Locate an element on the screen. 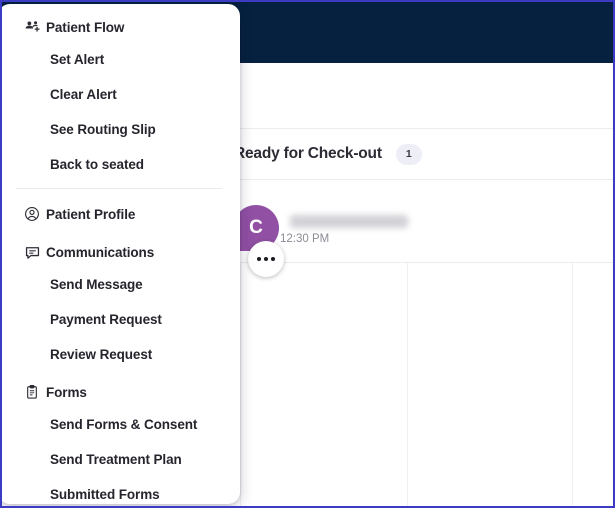 Image resolution: width=615 pixels, height=508 pixels. menu-item-send-treatment-plan: Send Treatment Plan is located at coordinates (121, 459).